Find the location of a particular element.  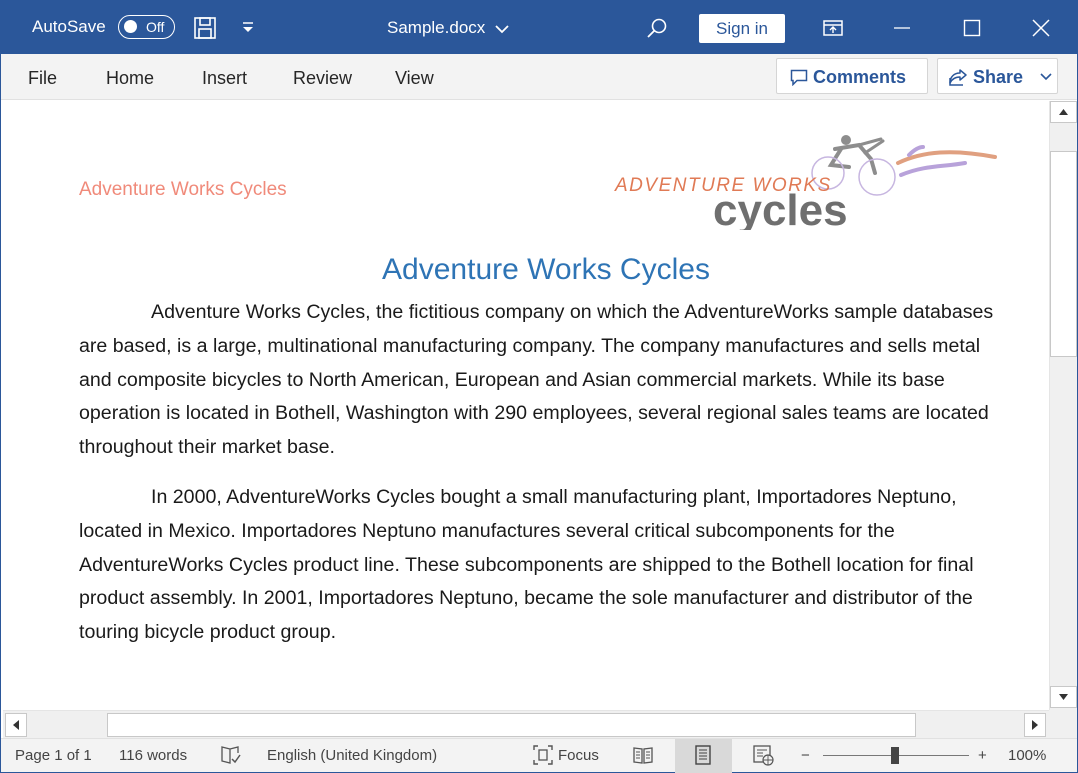

share-button: Share is located at coordinates (997, 76).